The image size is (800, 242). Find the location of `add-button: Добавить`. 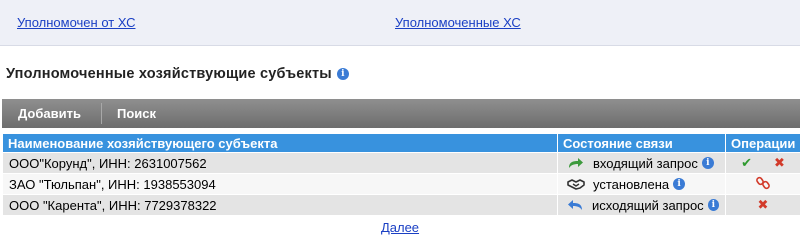

add-button: Добавить is located at coordinates (49, 113).